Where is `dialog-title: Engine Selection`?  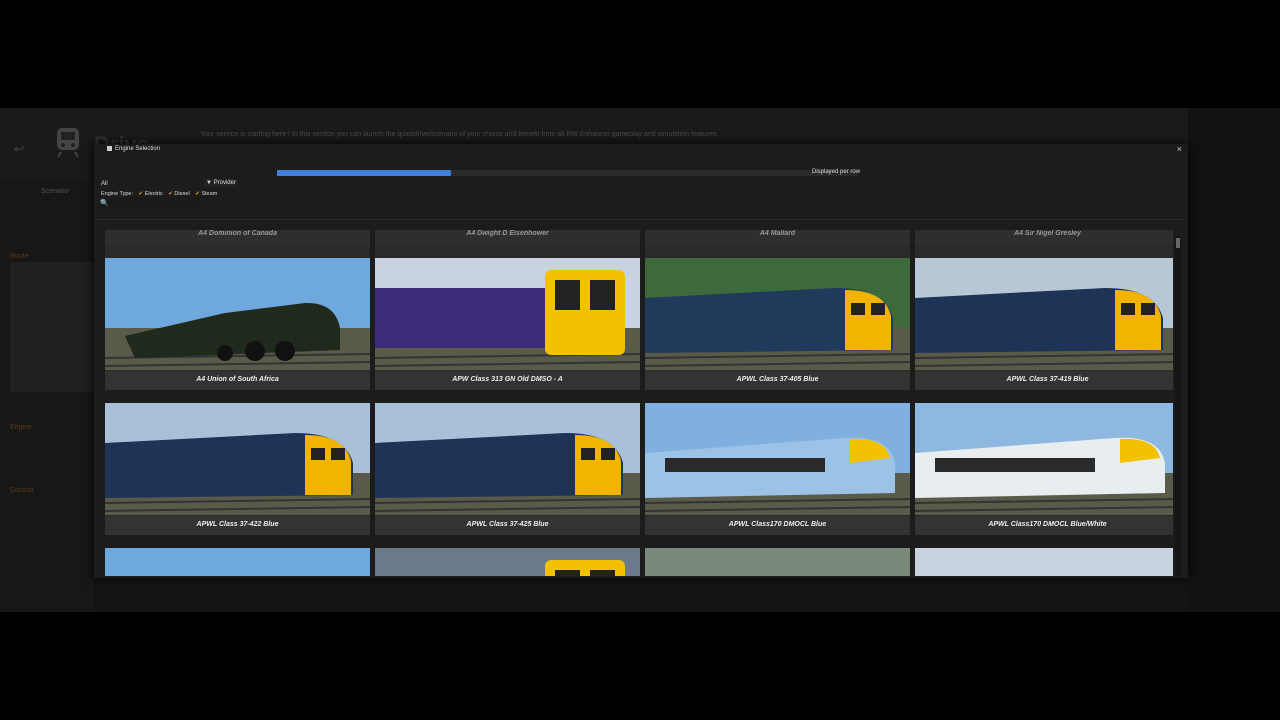 dialog-title: Engine Selection is located at coordinates (133, 149).